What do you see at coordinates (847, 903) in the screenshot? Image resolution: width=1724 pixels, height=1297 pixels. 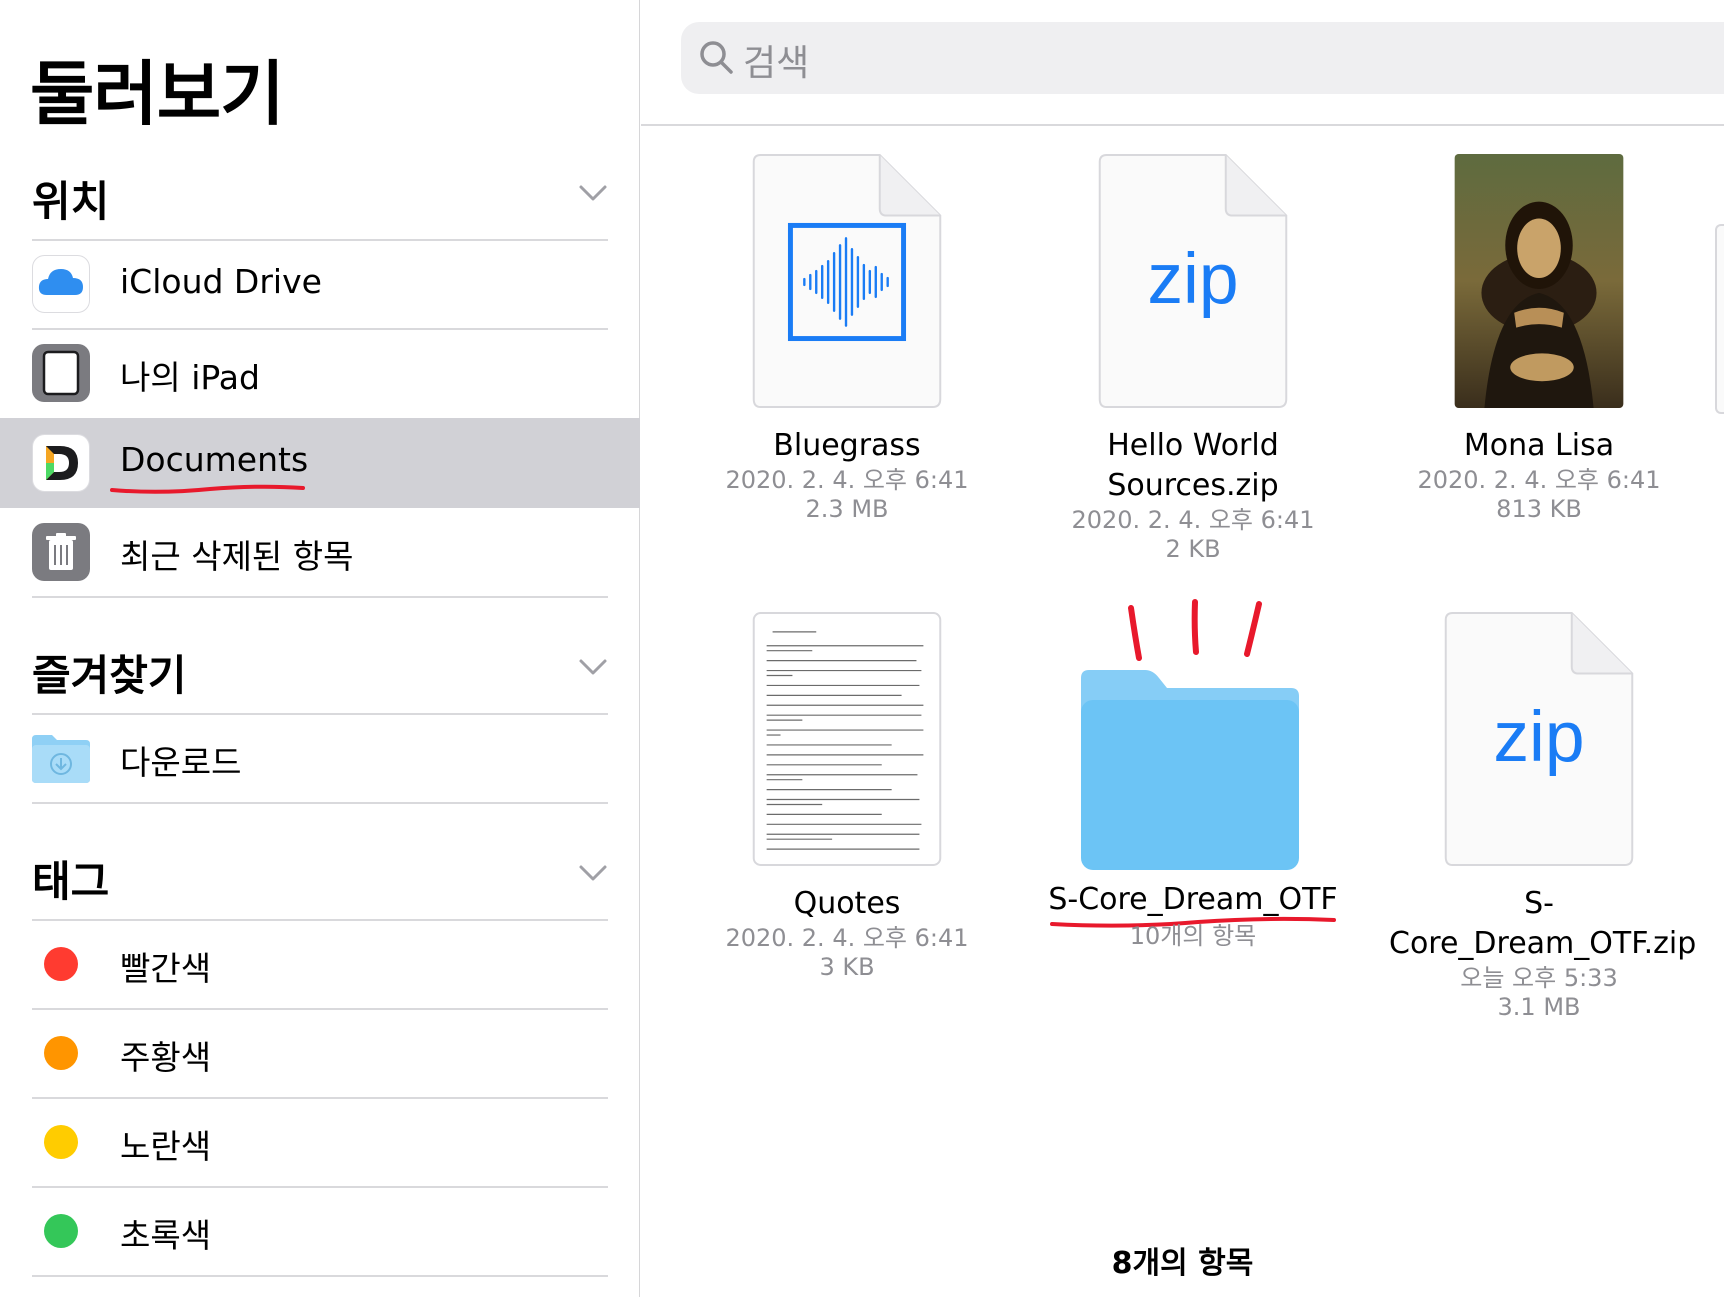 I see `file-name: Quotes` at bounding box center [847, 903].